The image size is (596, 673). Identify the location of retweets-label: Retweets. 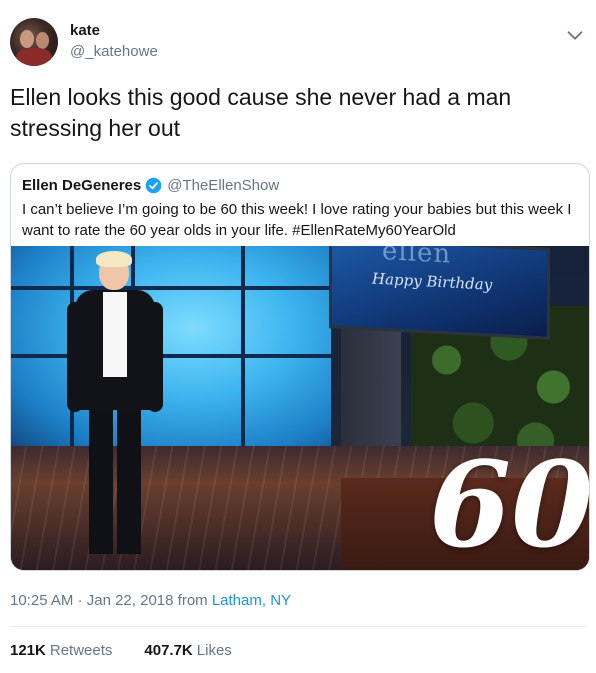
(81, 650).